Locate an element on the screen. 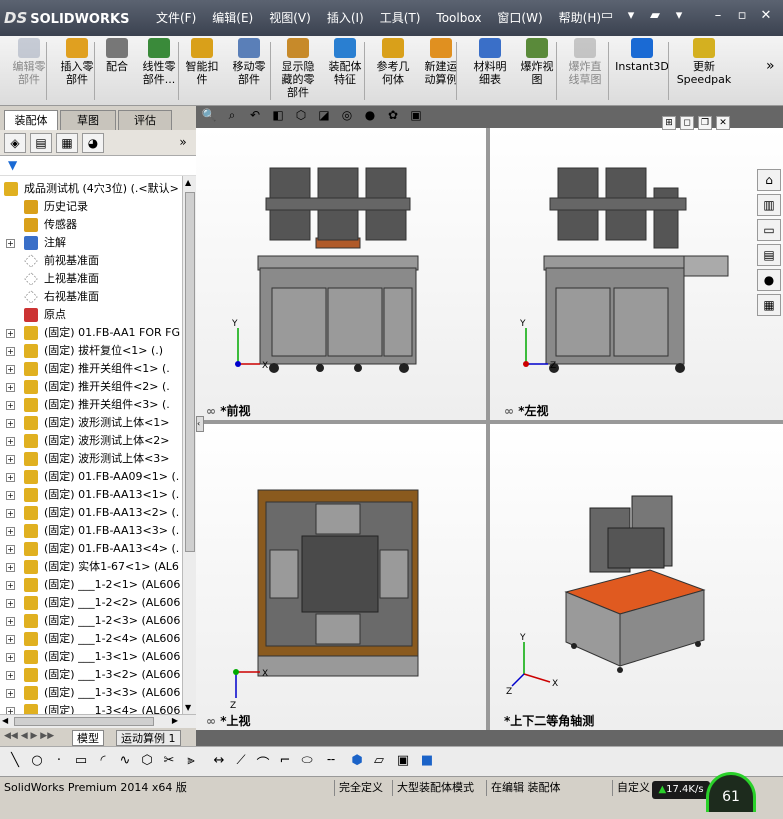 Image resolution: width=783 pixels, height=819 pixels. menu-item-1: 编辑(E) is located at coordinates (232, 18).